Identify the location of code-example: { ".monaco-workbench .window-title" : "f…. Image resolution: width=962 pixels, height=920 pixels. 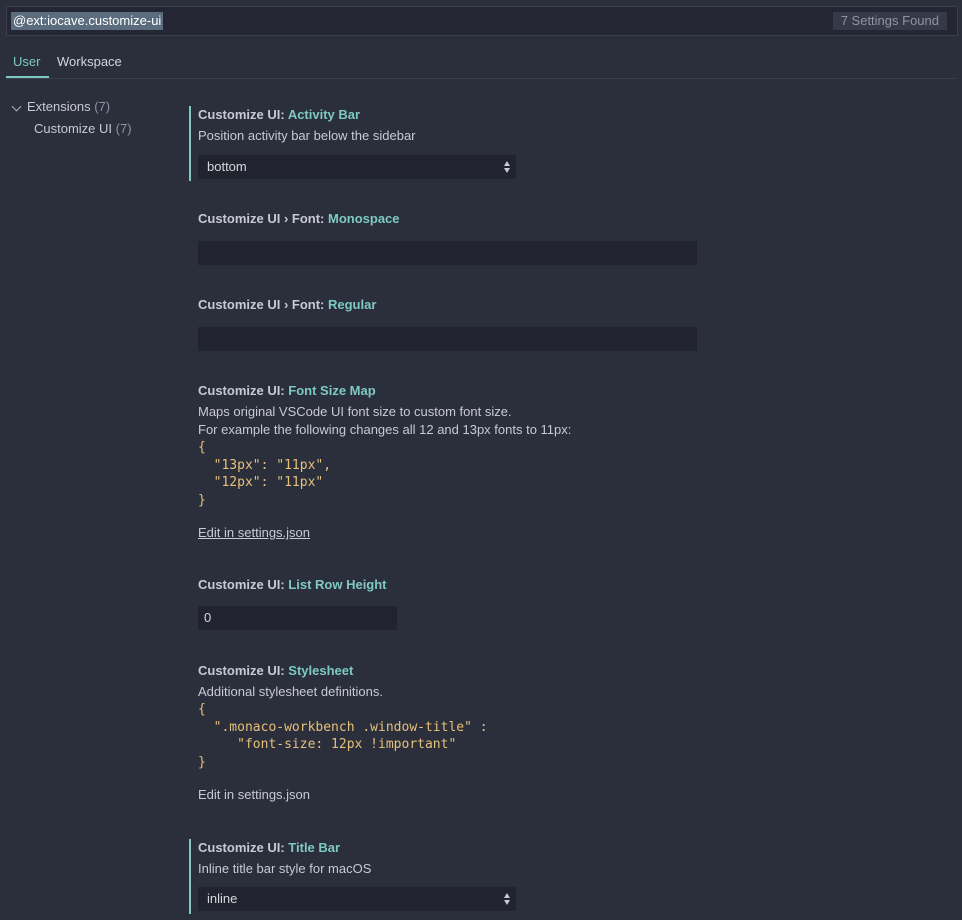
(343, 736).